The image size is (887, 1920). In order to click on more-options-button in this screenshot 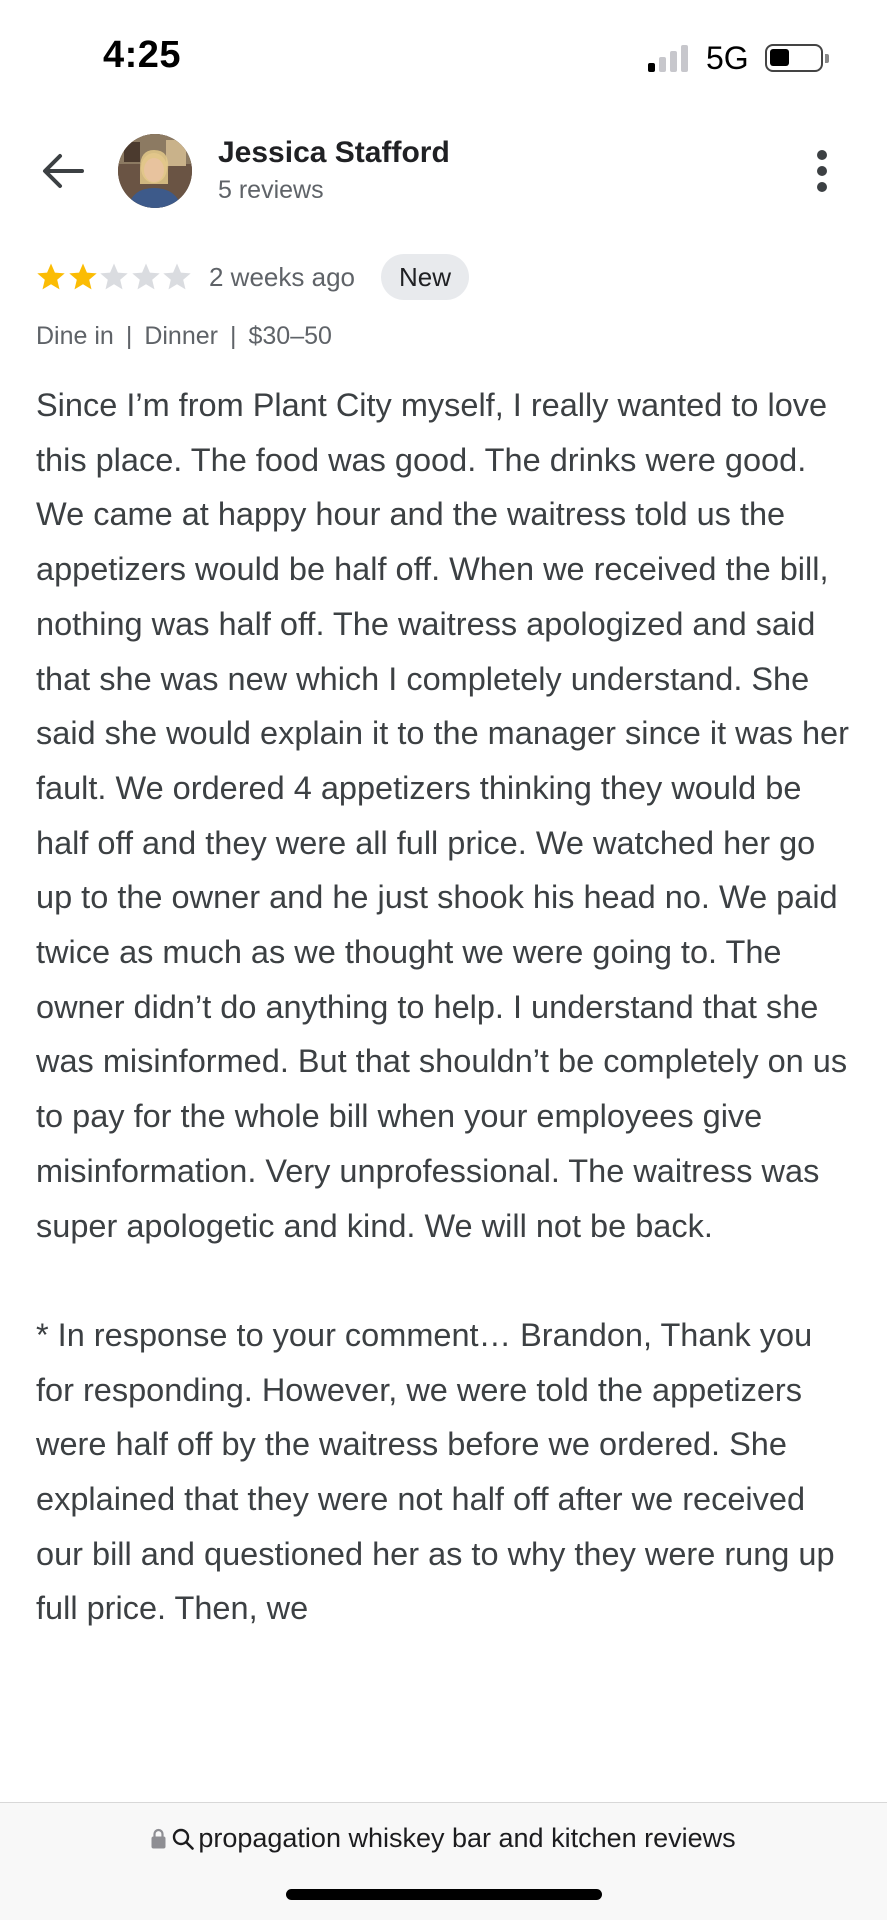, I will do `click(822, 171)`.